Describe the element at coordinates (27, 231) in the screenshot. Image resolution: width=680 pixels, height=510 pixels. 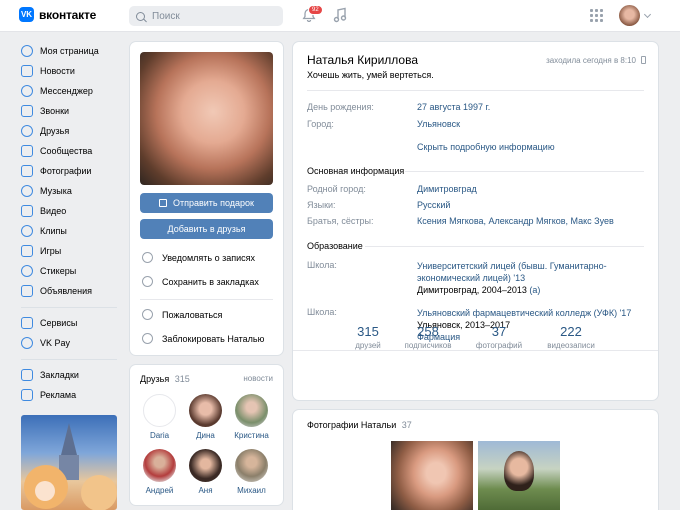
I see `clips-icon` at that location.